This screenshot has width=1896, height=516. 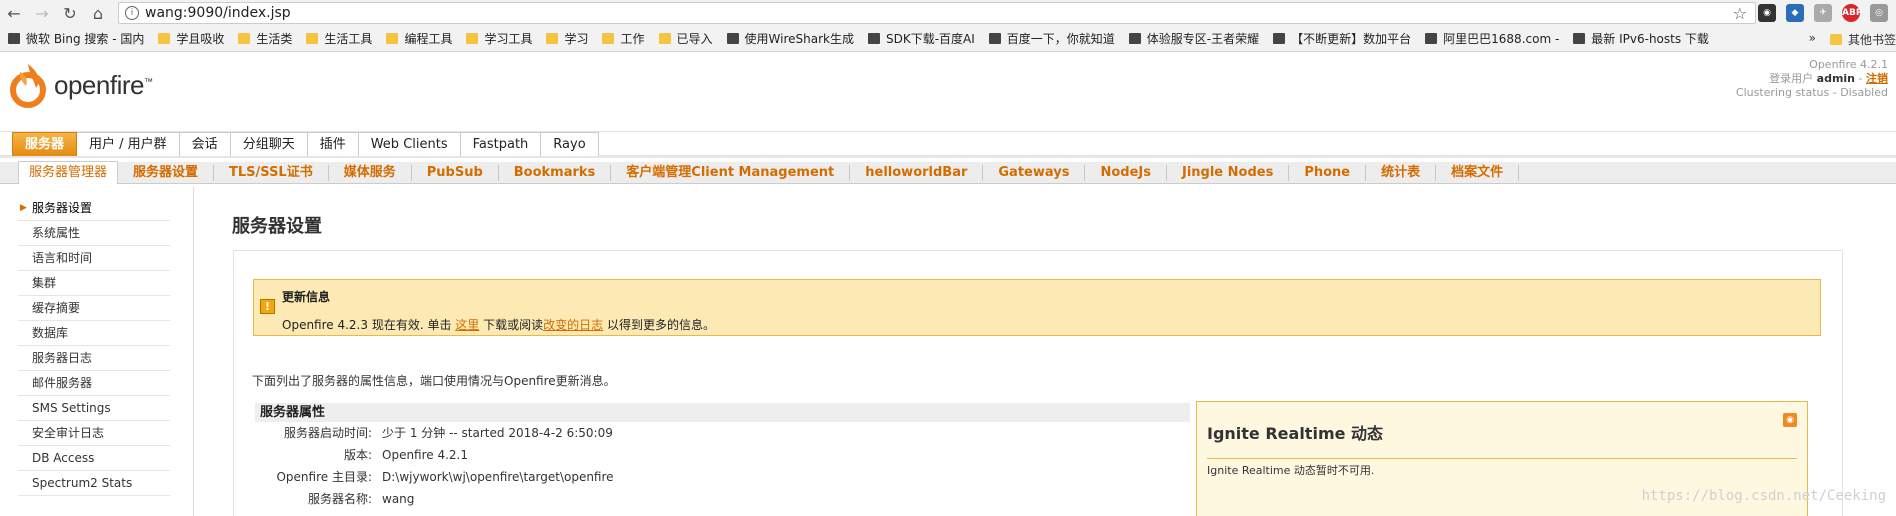 I want to click on bookmark-item: 使用WireShark生成, so click(x=790, y=38).